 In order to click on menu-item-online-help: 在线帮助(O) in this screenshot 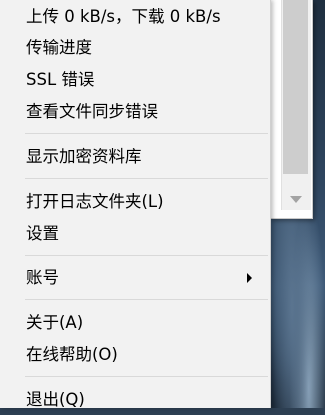, I will do `click(135, 355)`.